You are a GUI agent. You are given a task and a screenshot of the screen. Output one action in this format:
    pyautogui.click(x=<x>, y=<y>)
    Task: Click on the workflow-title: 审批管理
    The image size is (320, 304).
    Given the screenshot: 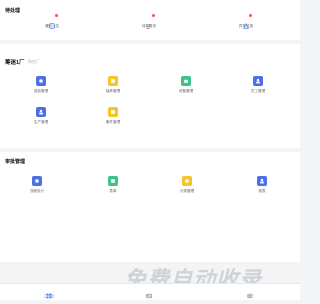 What is the action you would take?
    pyautogui.click(x=15, y=162)
    